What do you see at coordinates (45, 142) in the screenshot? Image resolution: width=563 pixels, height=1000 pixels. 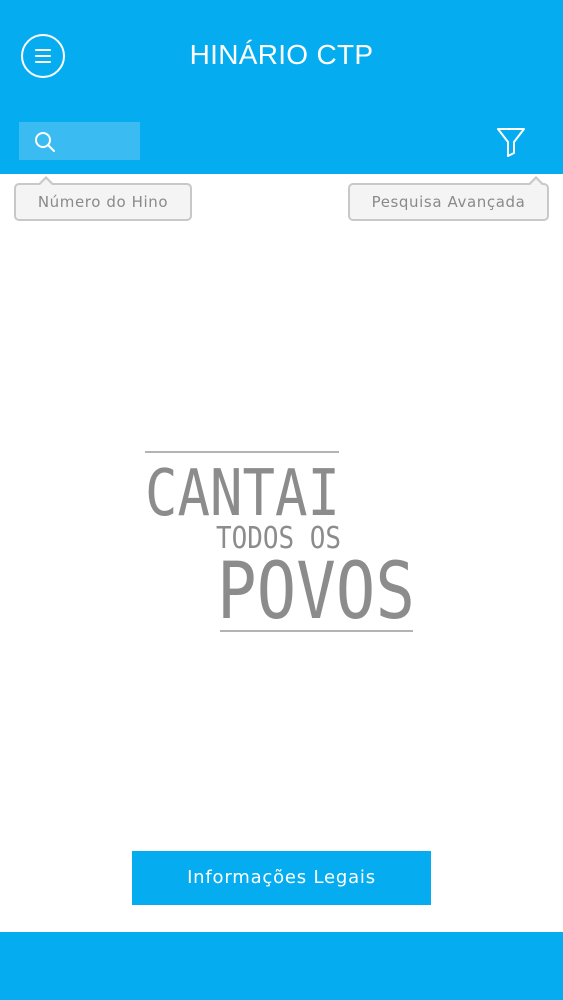 I see `search-icon` at bounding box center [45, 142].